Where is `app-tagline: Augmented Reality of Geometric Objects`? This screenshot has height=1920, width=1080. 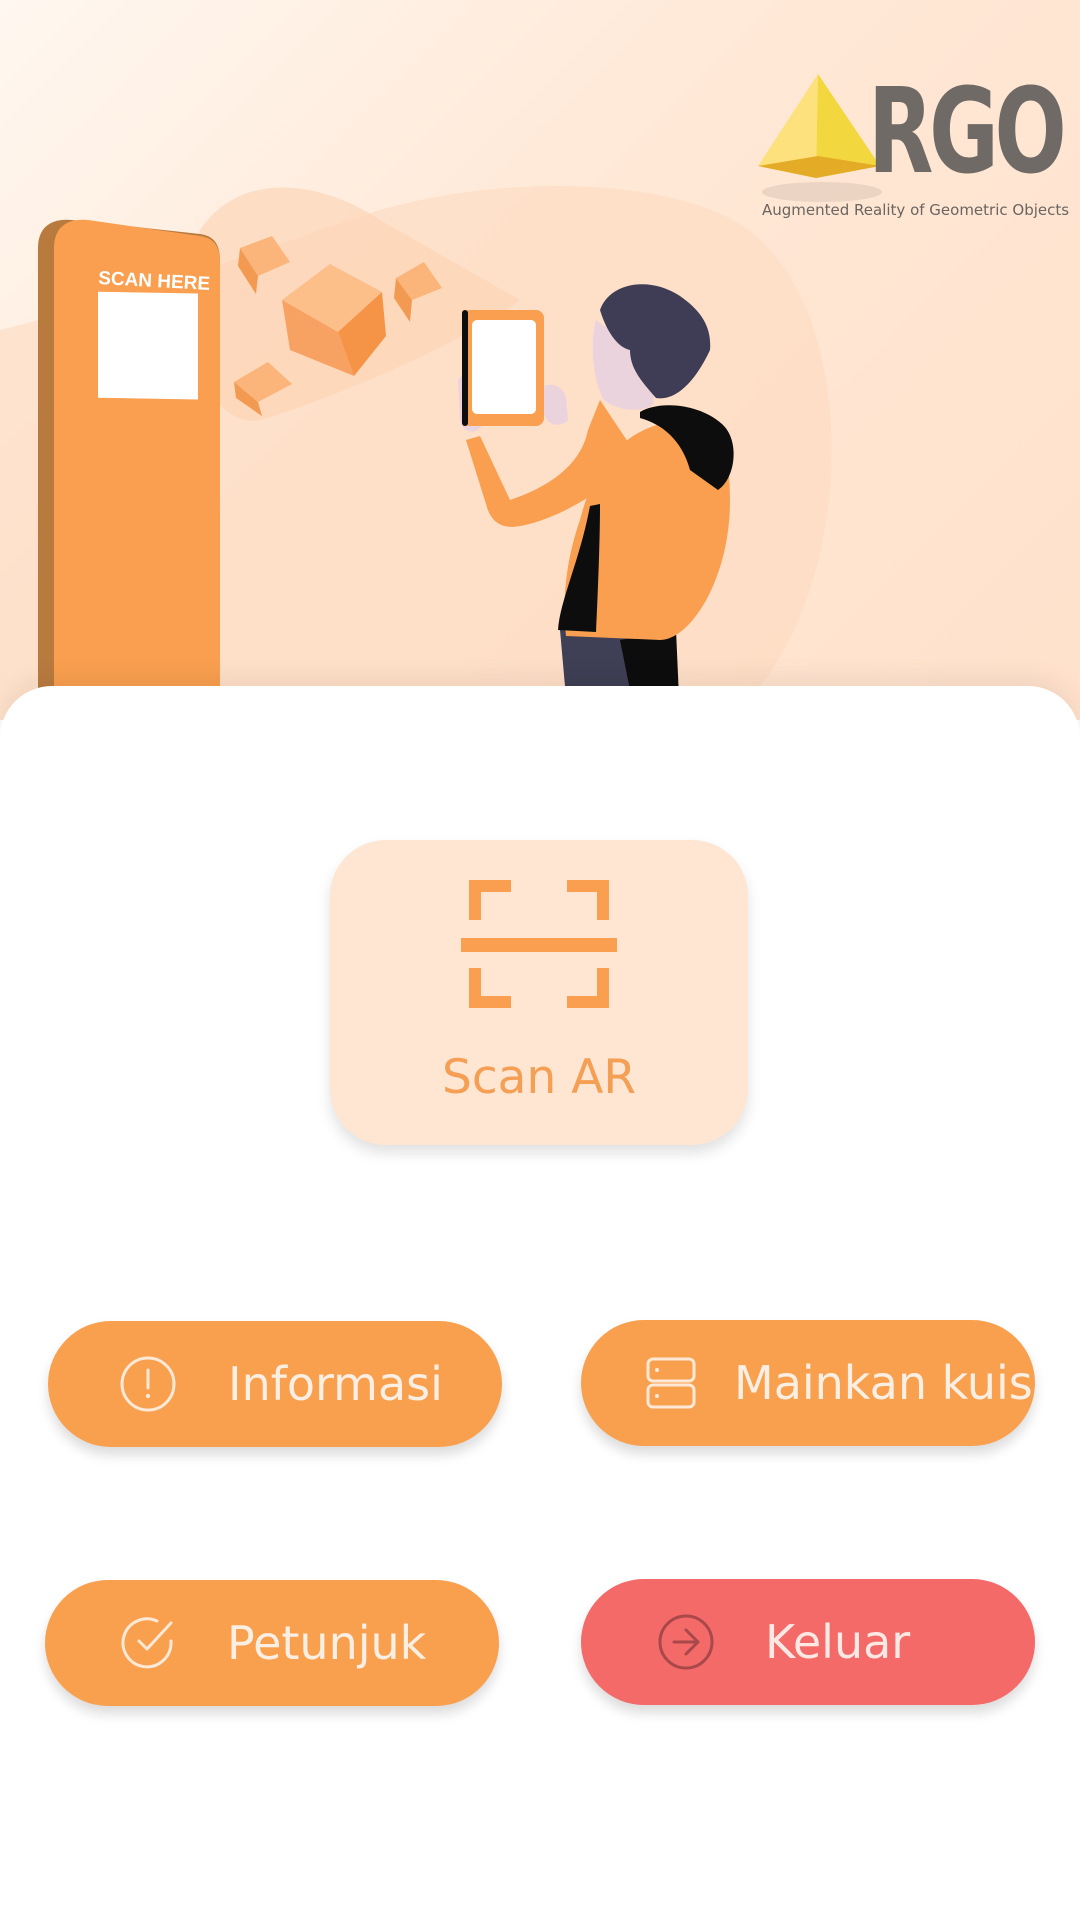 app-tagline: Augmented Reality of Geometric Objects is located at coordinates (916, 210).